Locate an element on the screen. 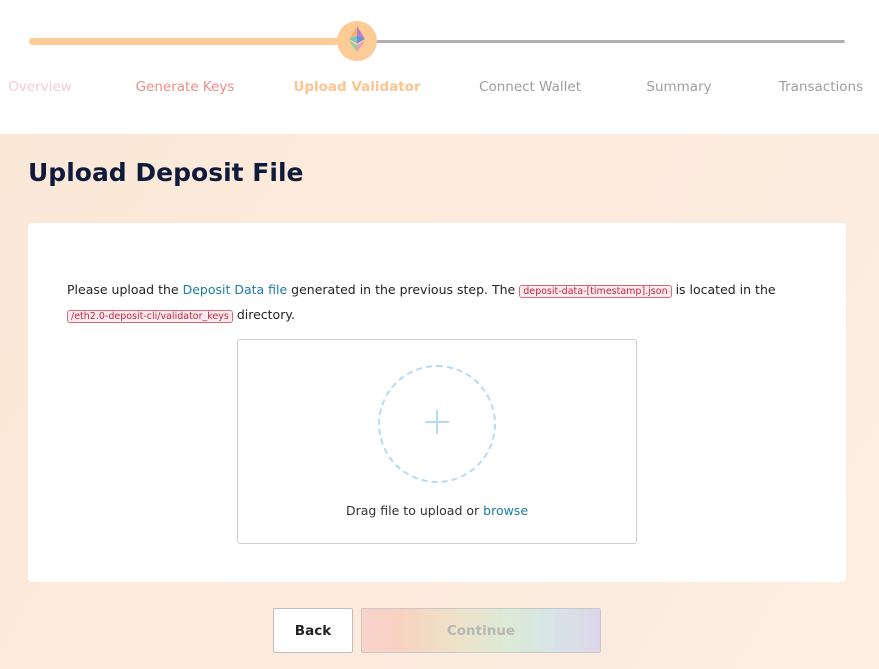  deposit-file-name-code: deposit-data-[timestamp].json is located at coordinates (595, 291).